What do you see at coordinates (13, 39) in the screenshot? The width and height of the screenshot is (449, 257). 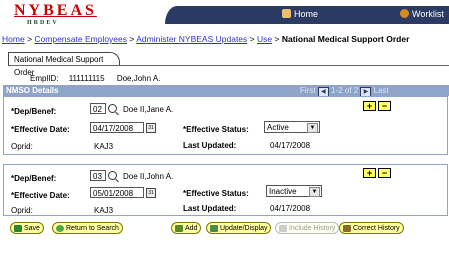 I see `breadcrumb-home: Home` at bounding box center [13, 39].